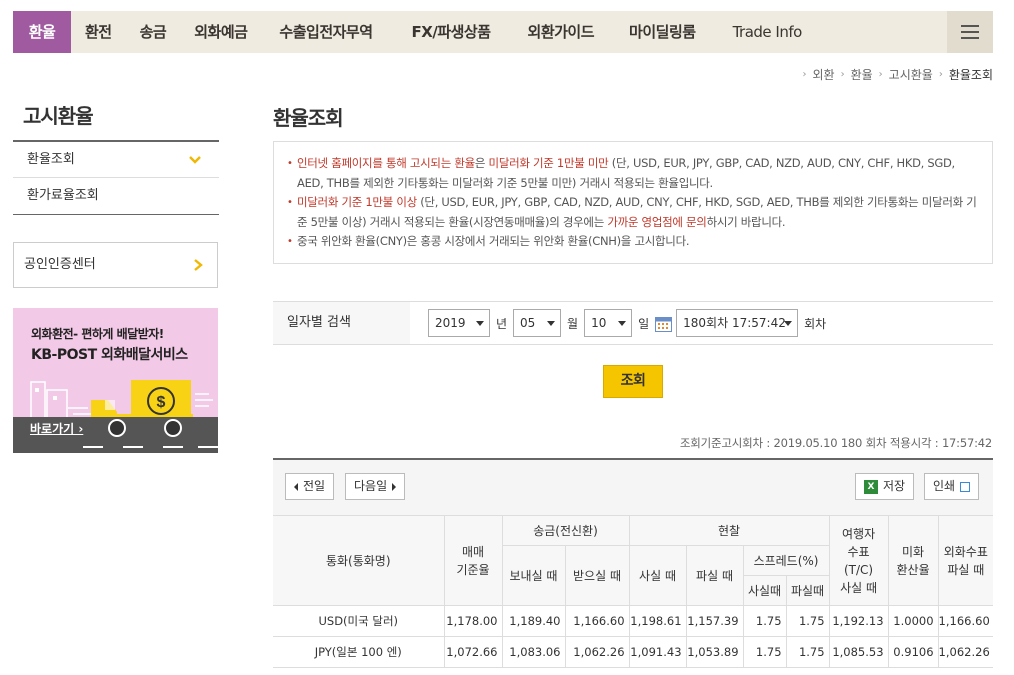 The width and height of the screenshot is (1014, 675). I want to click on round-select: 180회차 17:57:42, so click(737, 323).